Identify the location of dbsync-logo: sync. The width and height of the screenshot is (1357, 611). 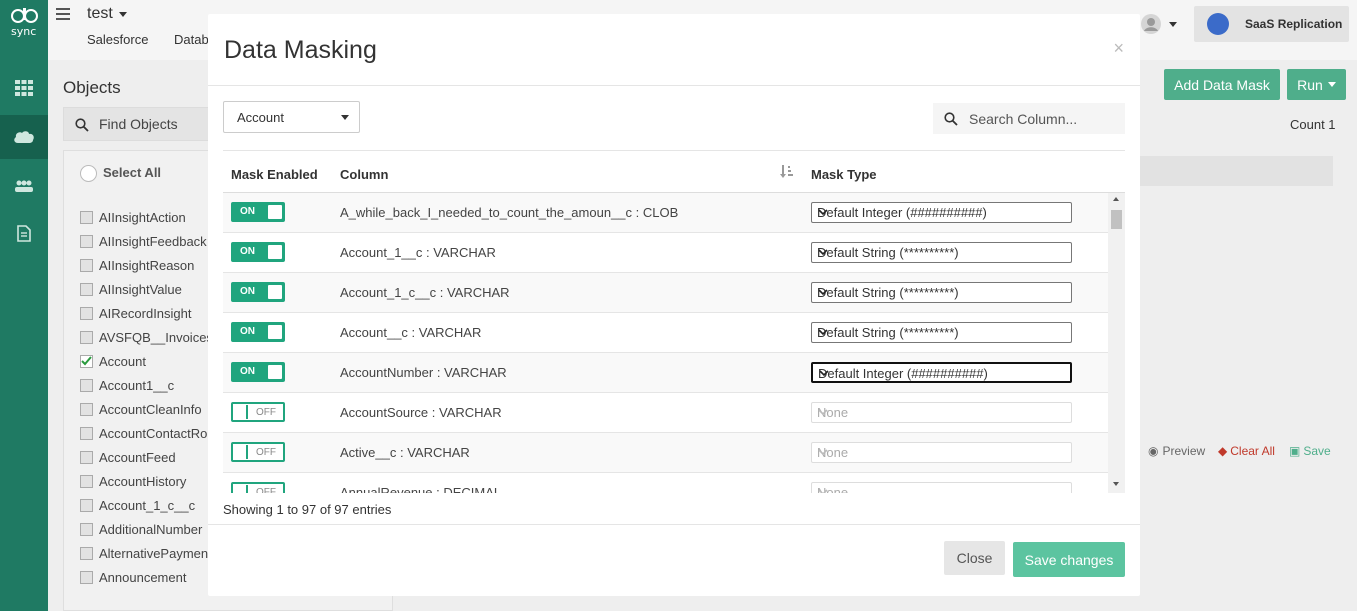
(25, 22).